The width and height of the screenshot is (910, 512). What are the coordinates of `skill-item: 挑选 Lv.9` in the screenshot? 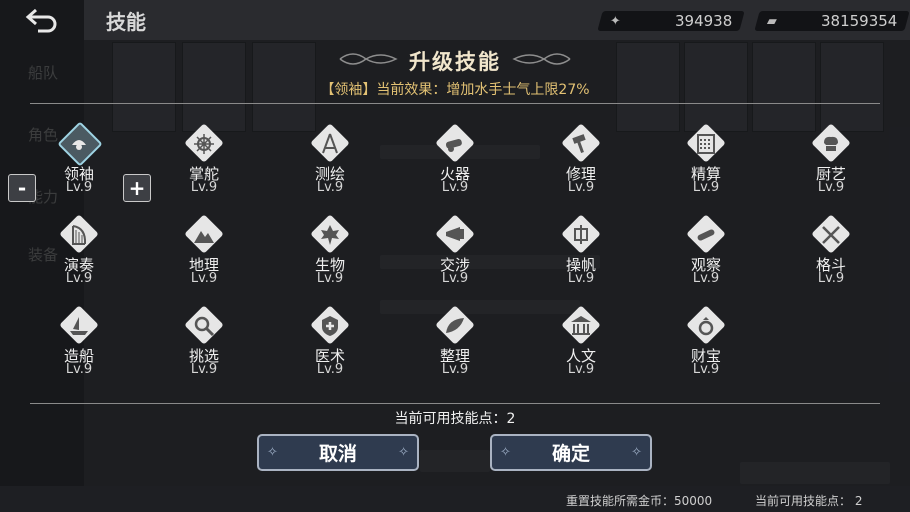 It's located at (208, 351).